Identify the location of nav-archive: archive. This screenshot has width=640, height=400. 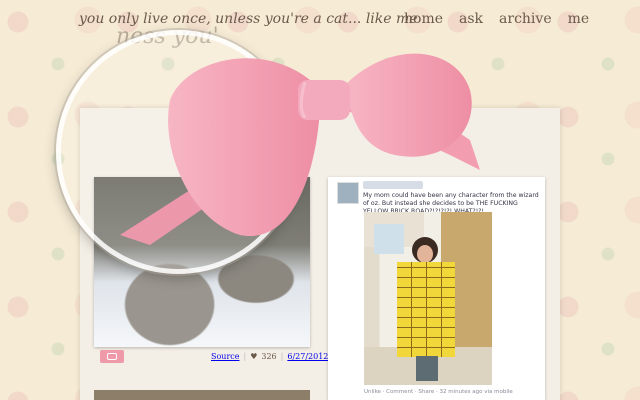
(525, 19).